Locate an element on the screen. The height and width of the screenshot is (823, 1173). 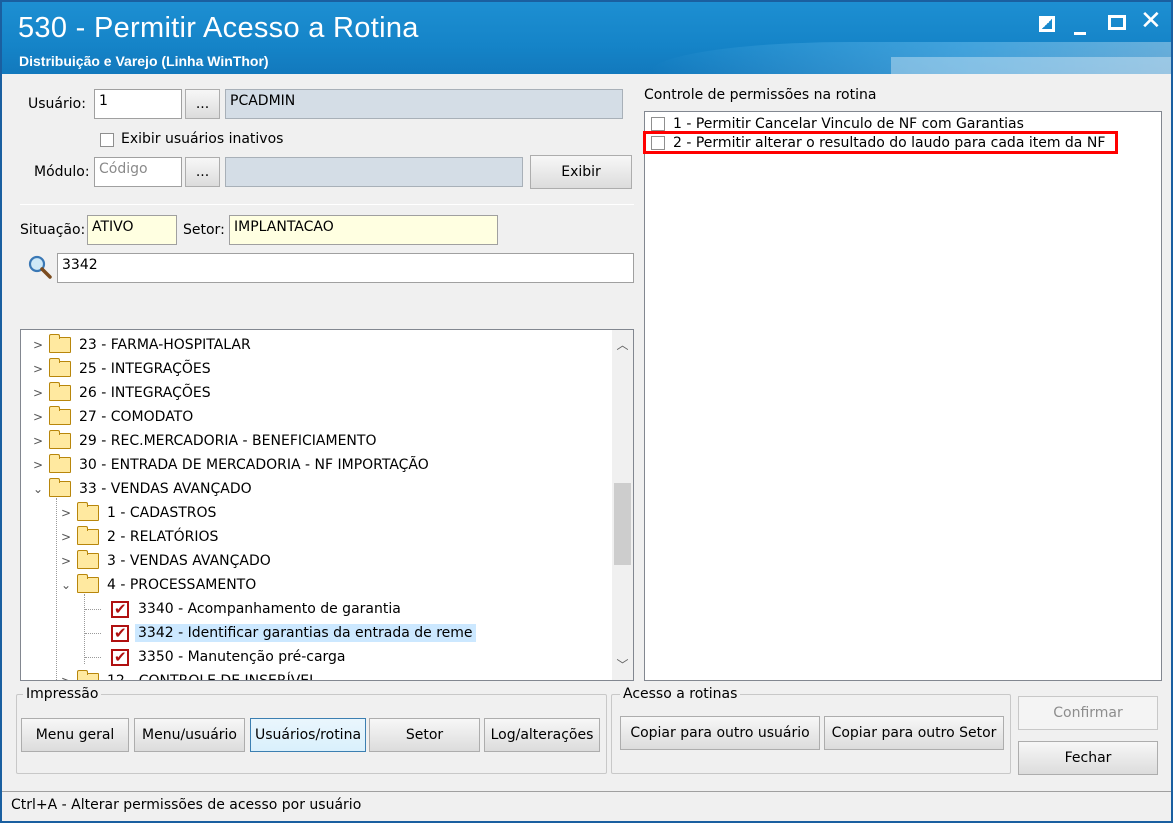
tree-item: ⌄ 33 - VENDAS AVANÇADO is located at coordinates (143, 489).